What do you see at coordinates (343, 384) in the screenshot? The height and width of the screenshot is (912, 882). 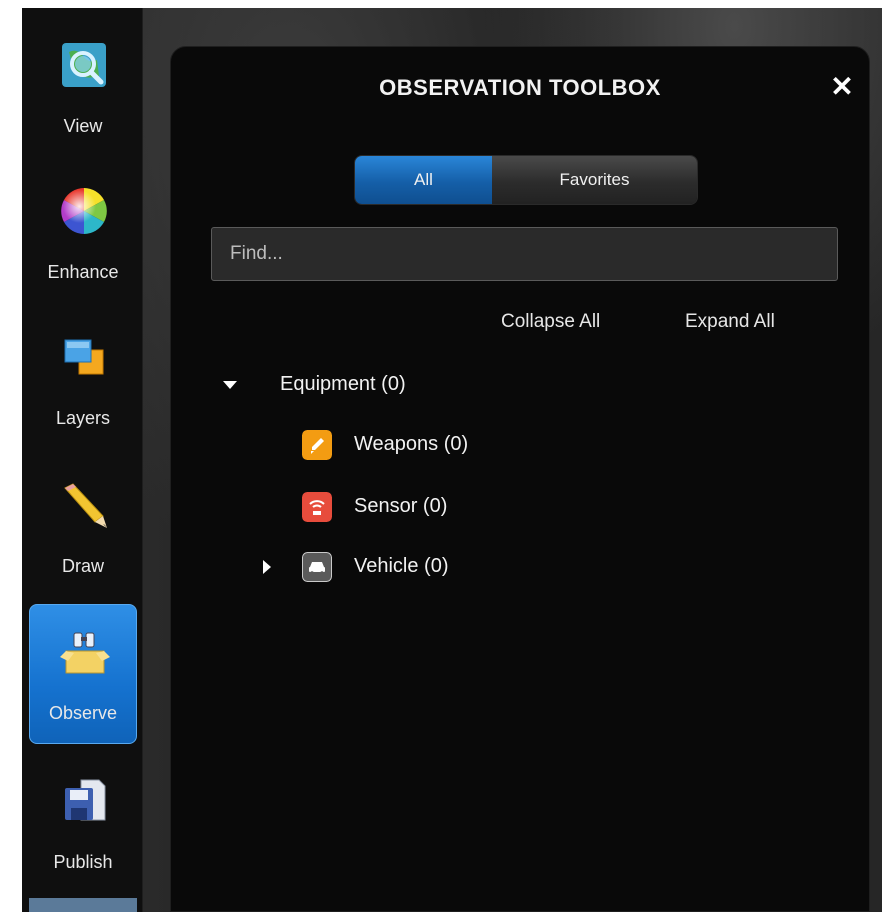 I see `tree-node-label: Equipment (0)` at bounding box center [343, 384].